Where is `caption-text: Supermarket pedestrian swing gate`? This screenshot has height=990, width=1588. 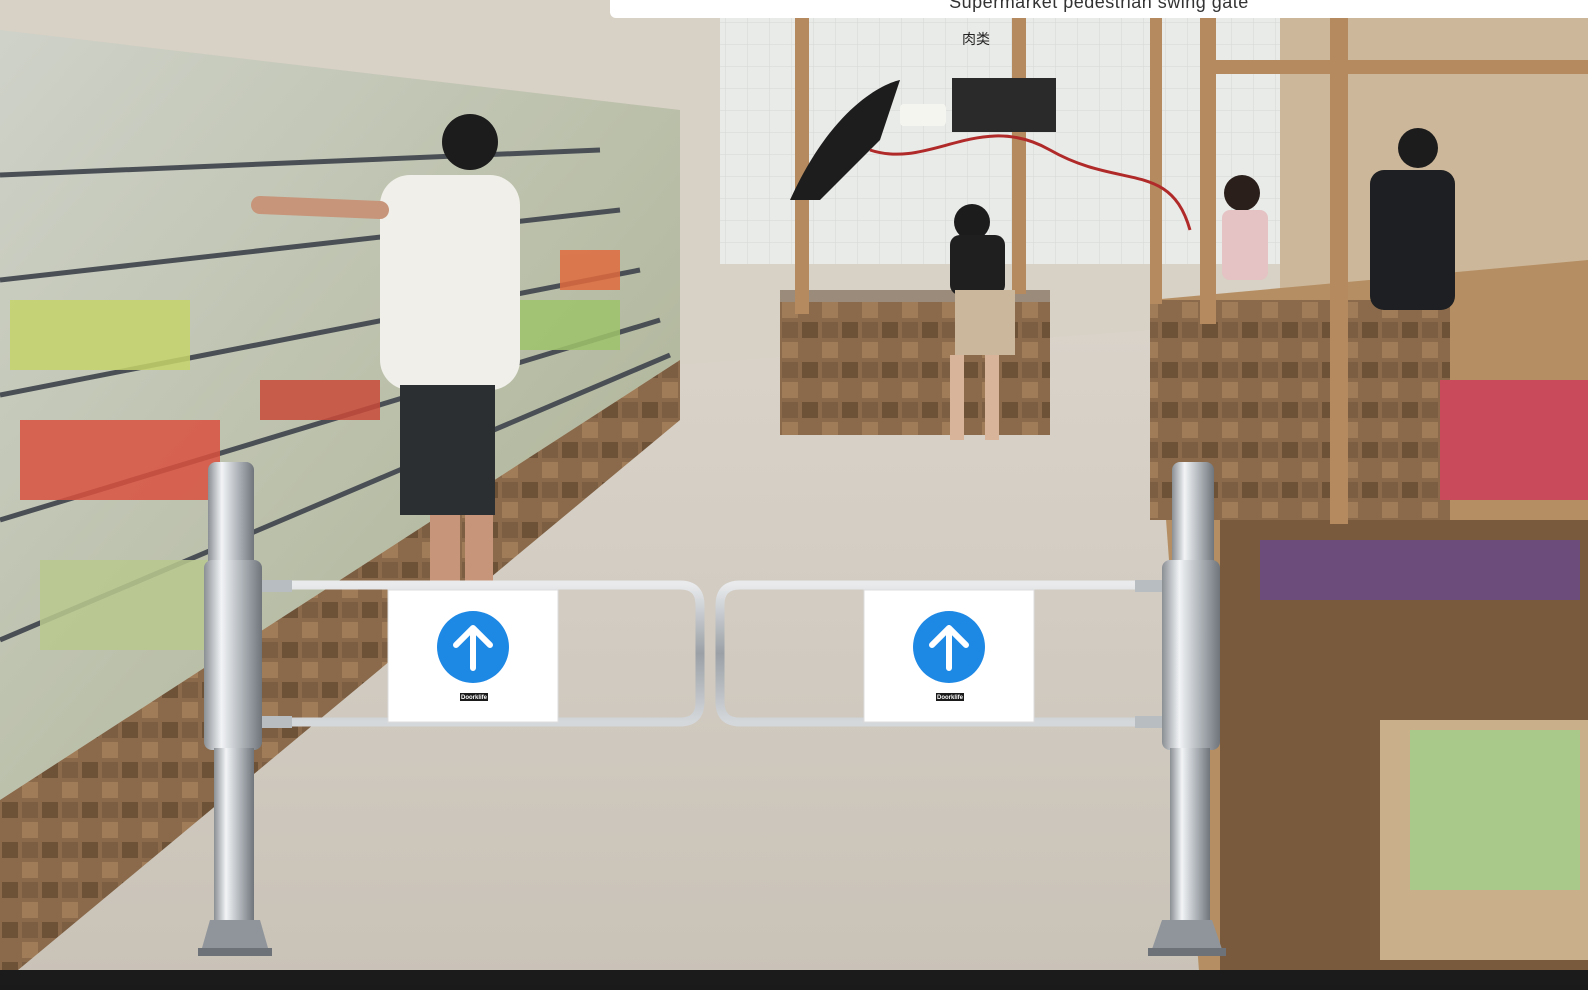
caption-text: Supermarket pedestrian swing gate is located at coordinates (1099, 6).